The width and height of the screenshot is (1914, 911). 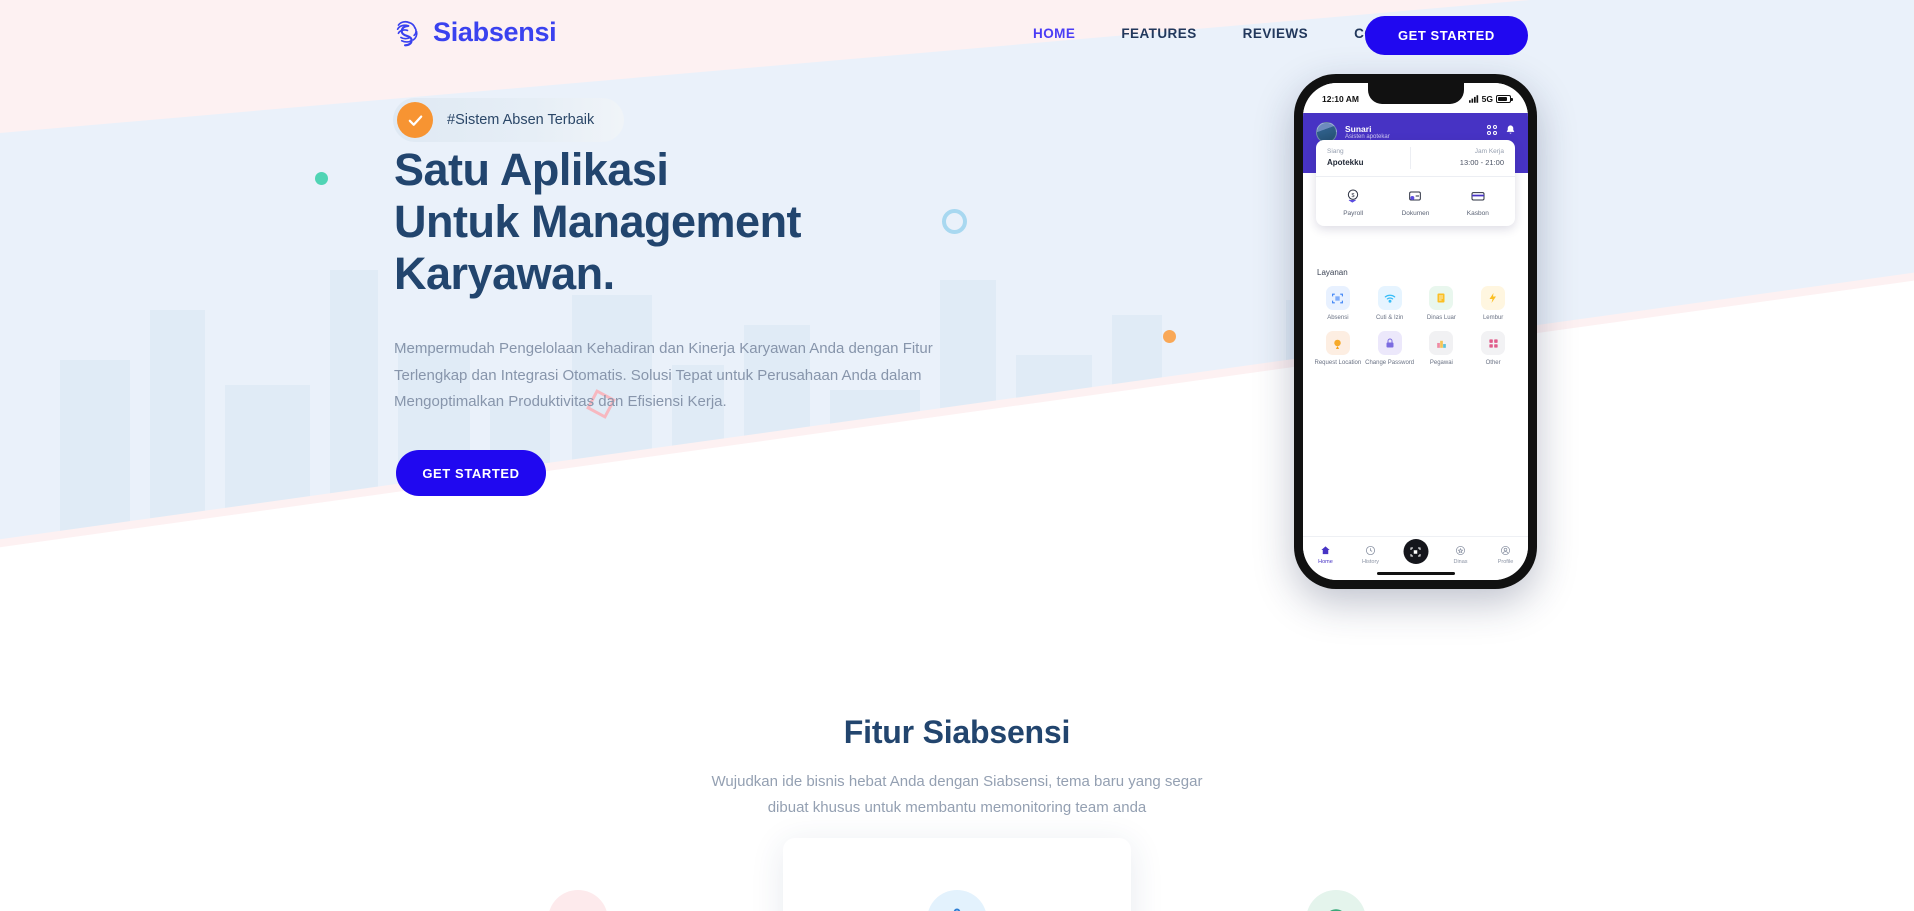 I want to click on star-icon, so click(x=1460, y=550).